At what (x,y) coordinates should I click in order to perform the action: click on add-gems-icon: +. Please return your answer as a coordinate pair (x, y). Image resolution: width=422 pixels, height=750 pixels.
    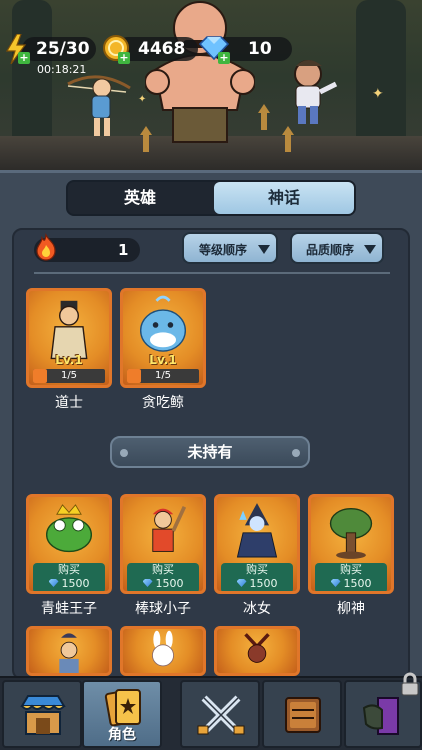
    Looking at the image, I should click on (224, 58).